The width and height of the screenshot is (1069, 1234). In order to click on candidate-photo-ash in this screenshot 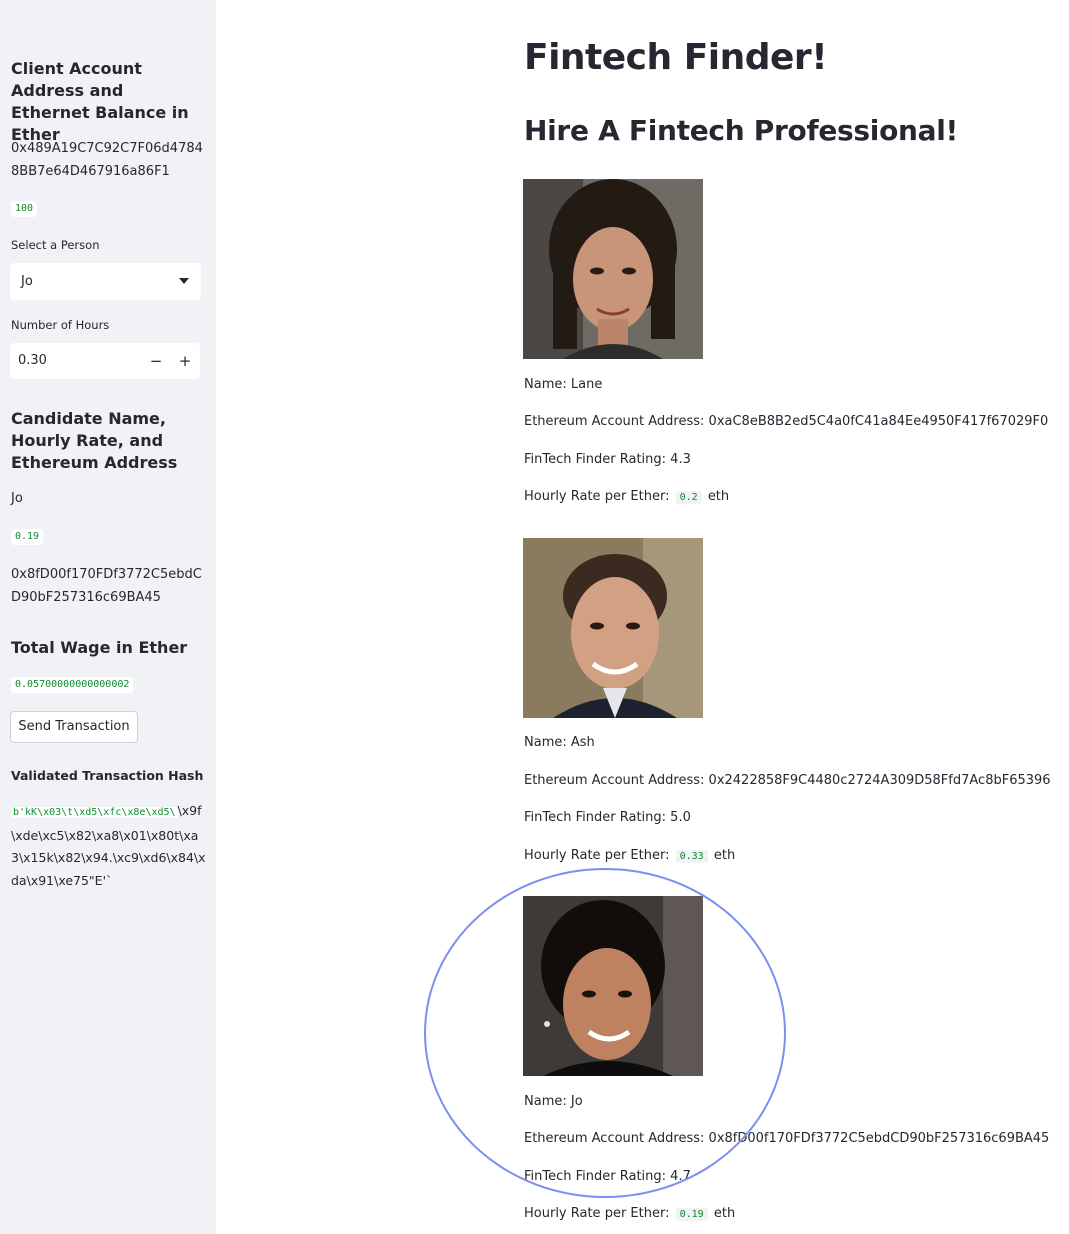, I will do `click(613, 628)`.